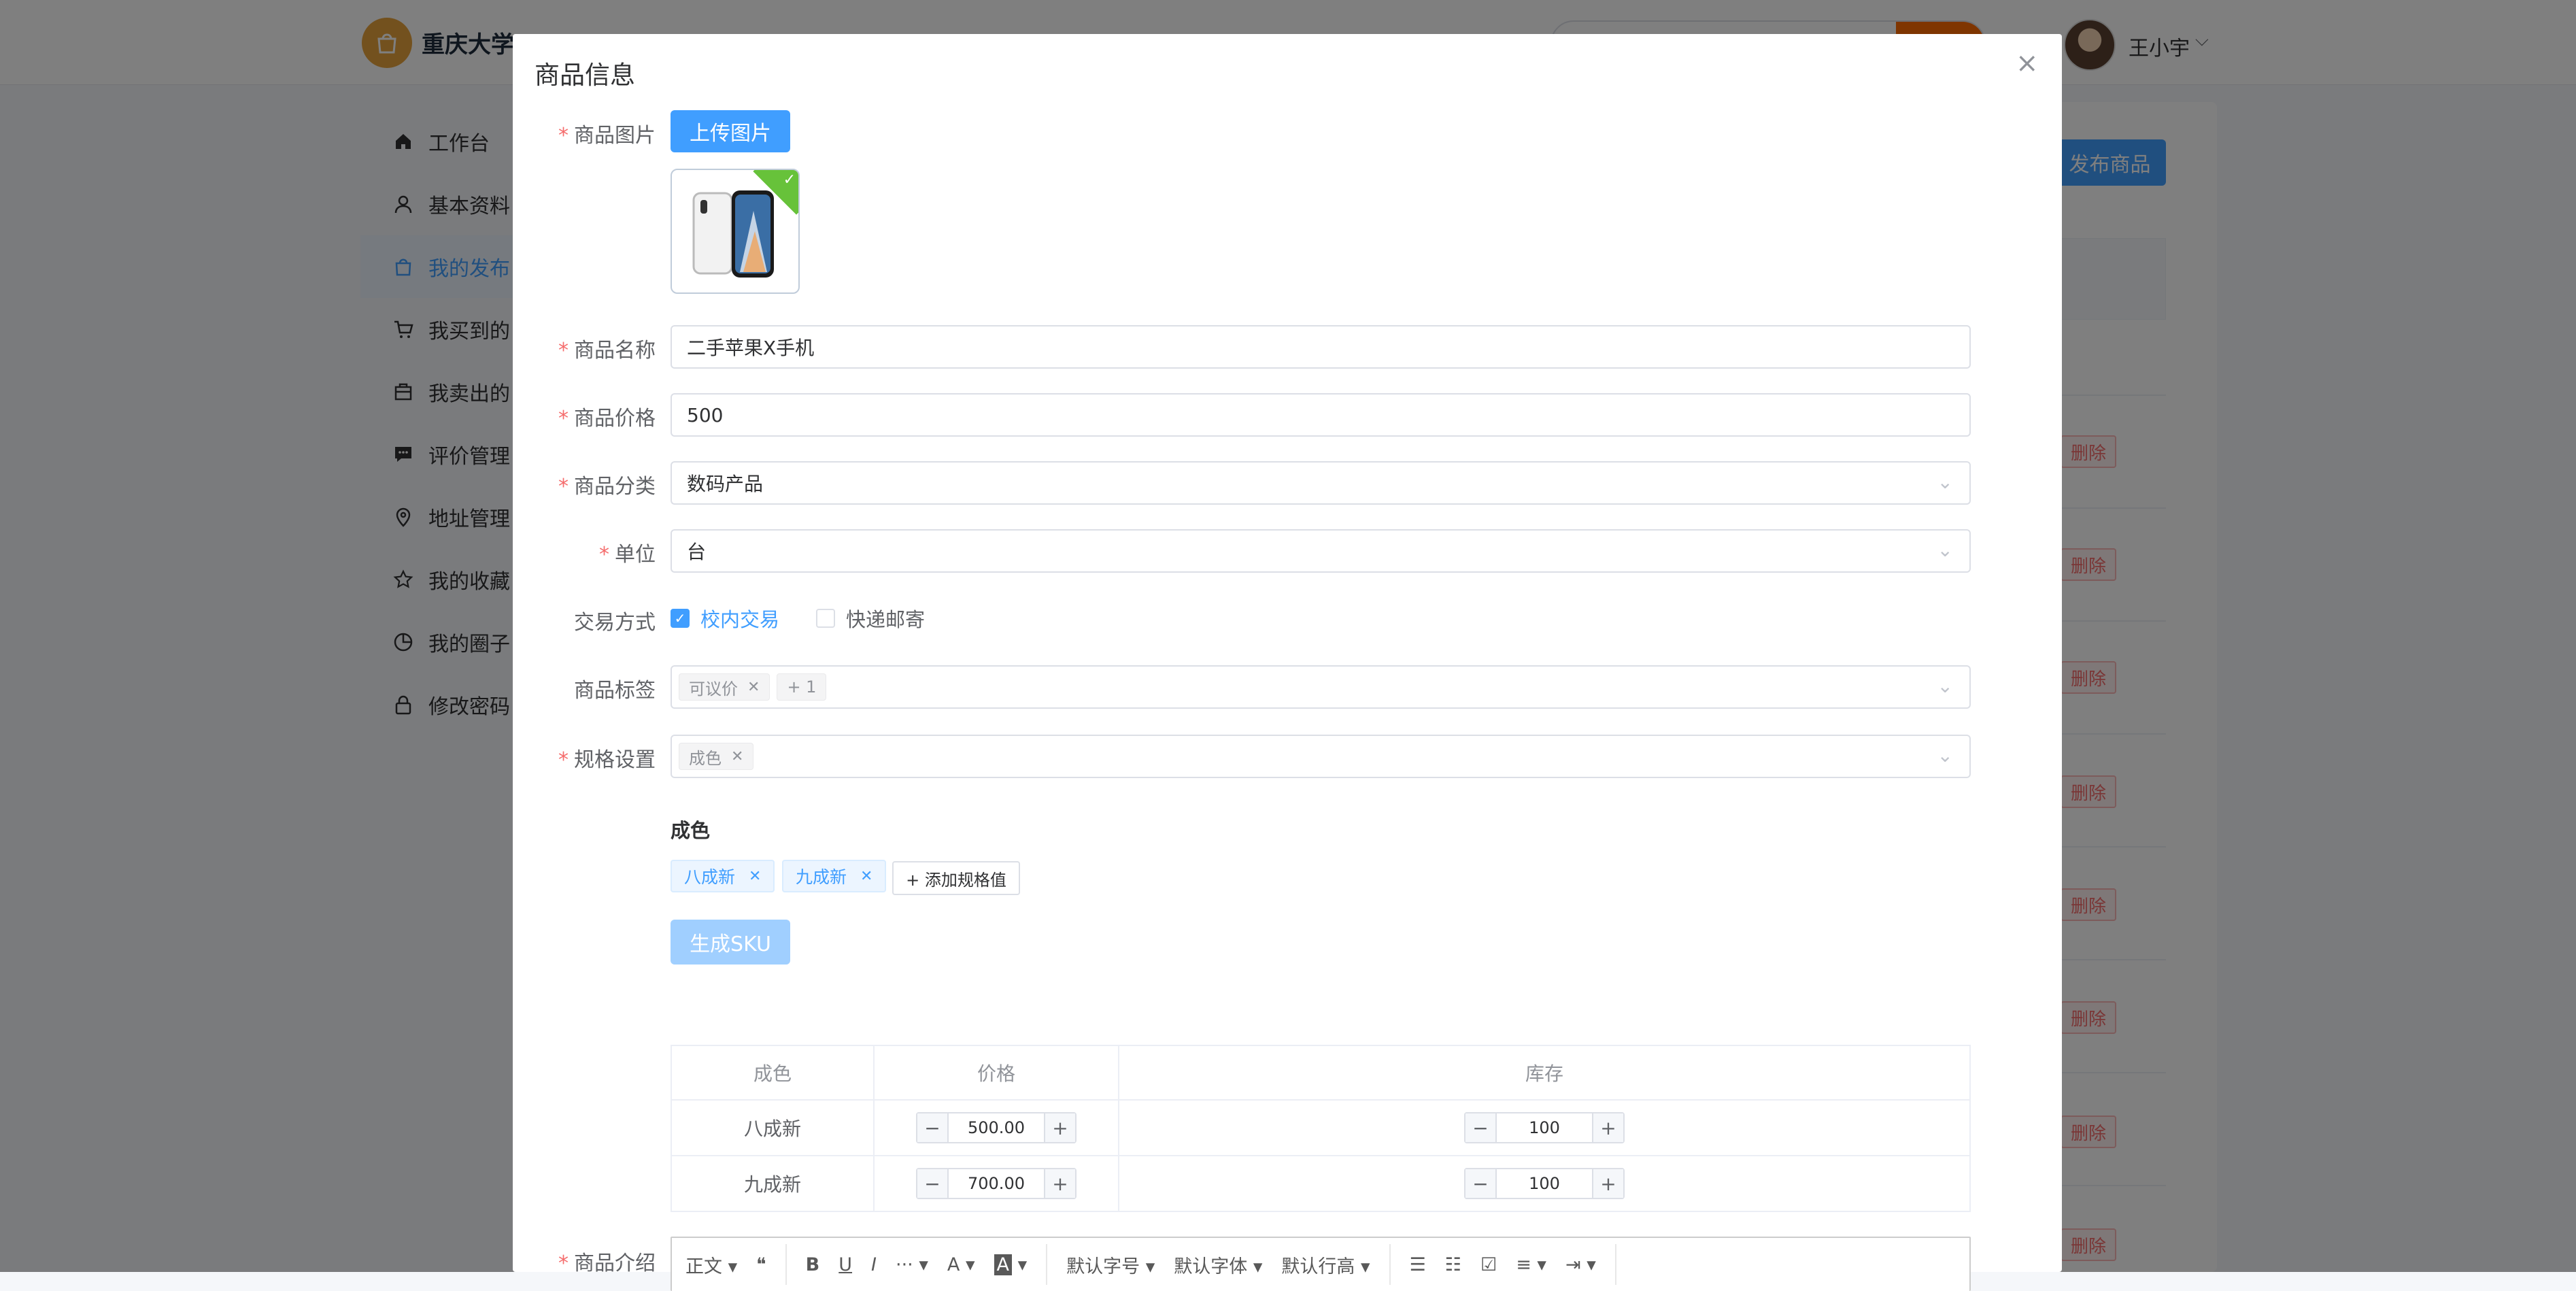  I want to click on table-row: 九成新 −700.00 + −100 +, so click(1321, 1183).